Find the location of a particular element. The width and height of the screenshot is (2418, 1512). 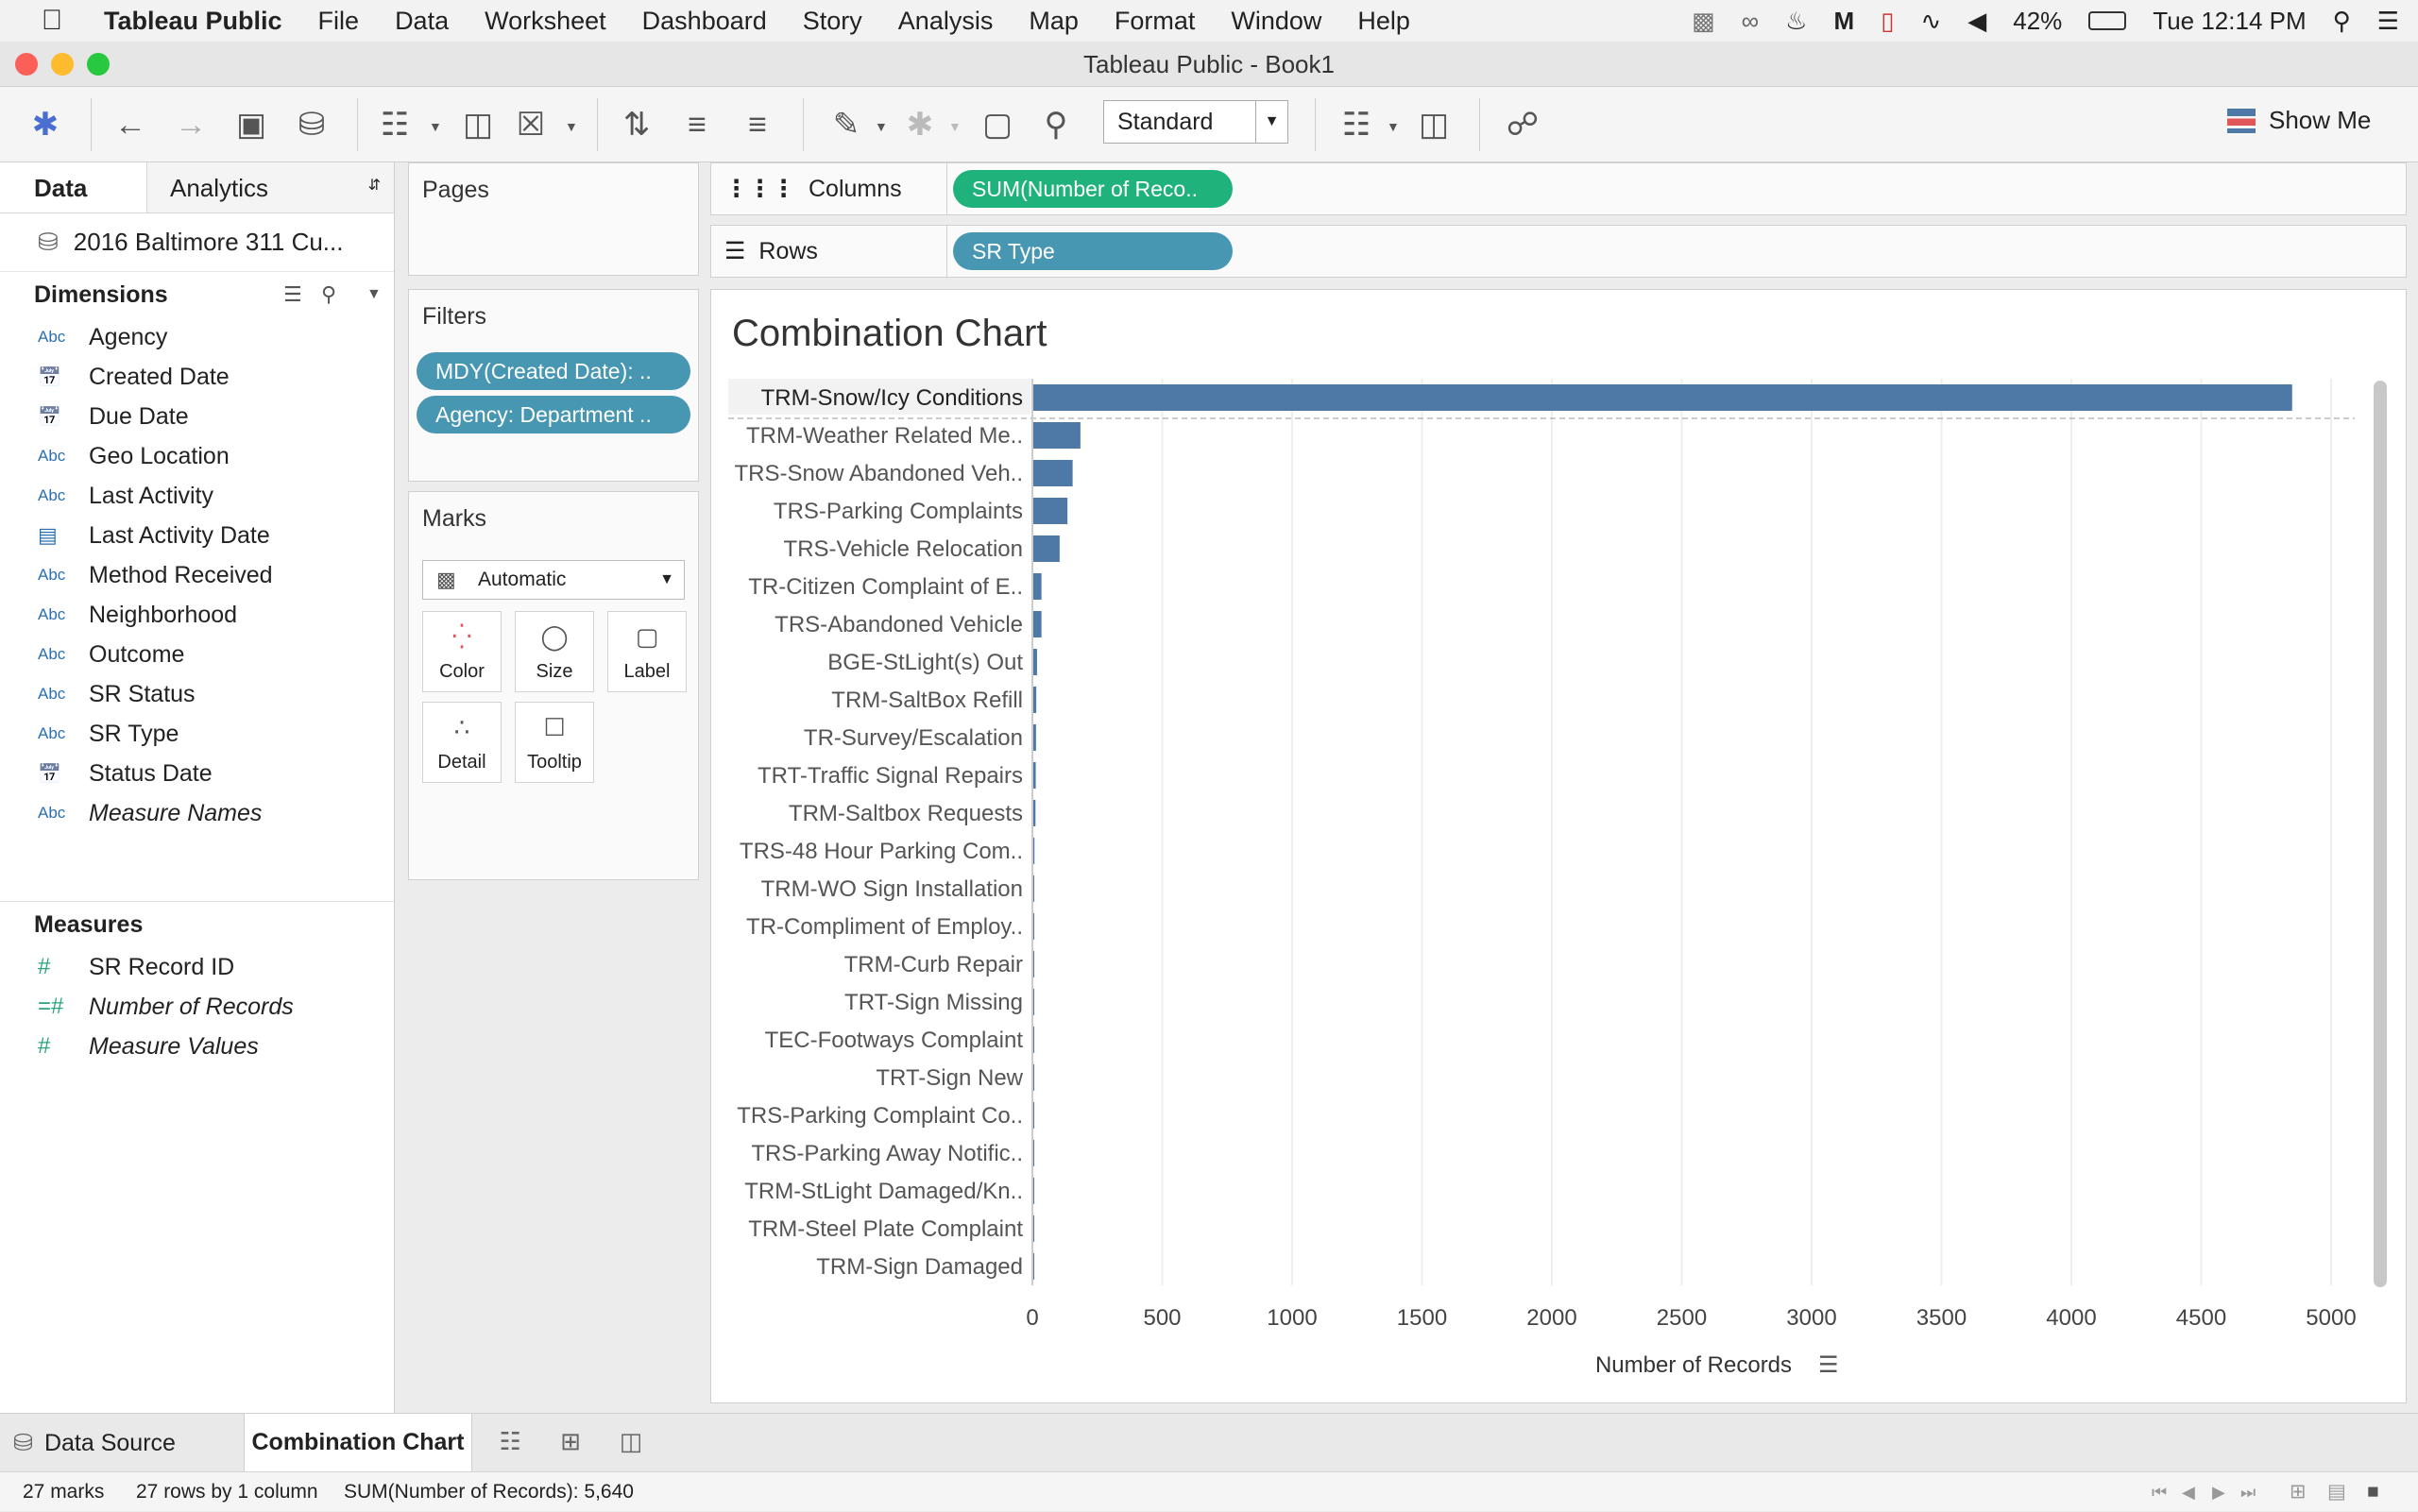

field-last-activity: Abc Last Activity is located at coordinates (197, 496).